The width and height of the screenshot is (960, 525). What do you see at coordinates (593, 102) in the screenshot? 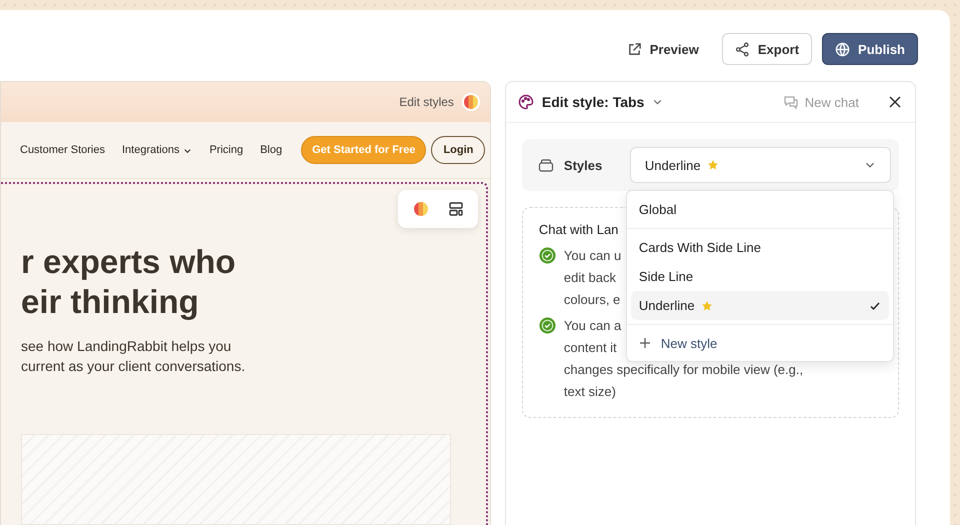
I see `panel-title: Edit style: Tabs` at bounding box center [593, 102].